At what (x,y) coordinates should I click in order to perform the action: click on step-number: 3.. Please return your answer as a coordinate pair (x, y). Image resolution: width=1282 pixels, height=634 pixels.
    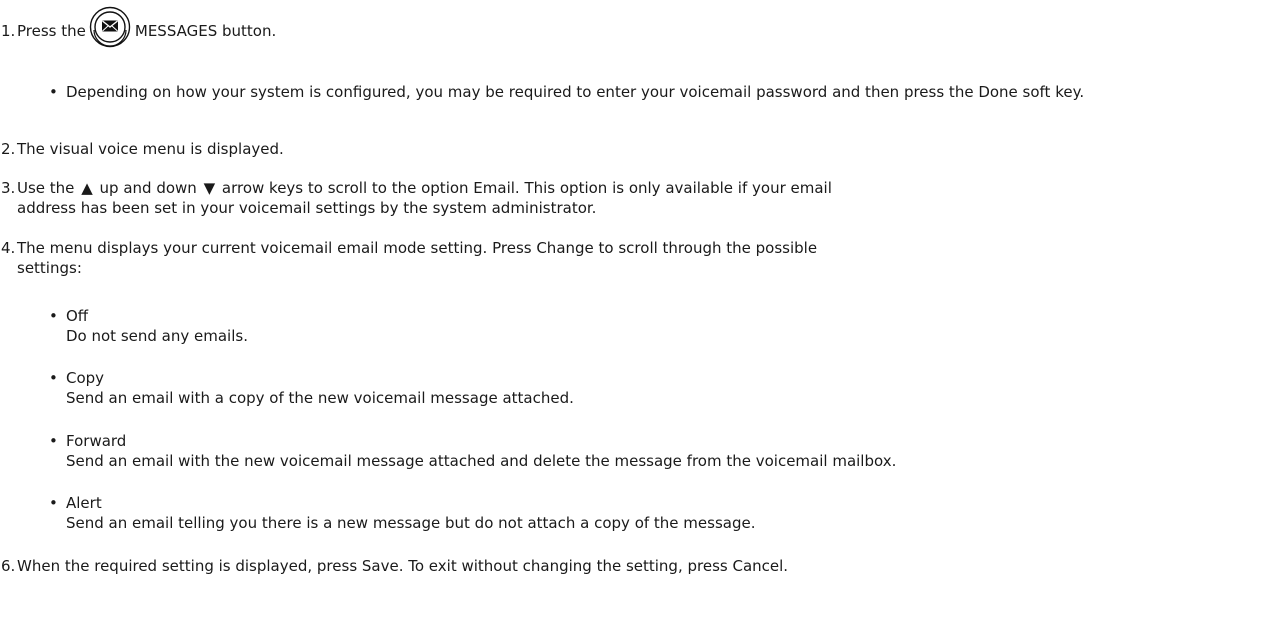
    Looking at the image, I should click on (8, 188).